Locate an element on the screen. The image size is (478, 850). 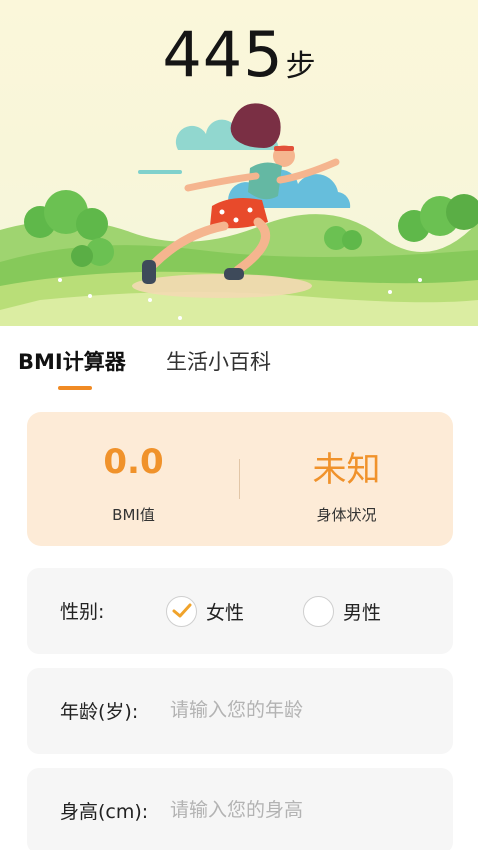
bmi-value-section: 0.0 BMI值 is located at coordinates (133, 479).